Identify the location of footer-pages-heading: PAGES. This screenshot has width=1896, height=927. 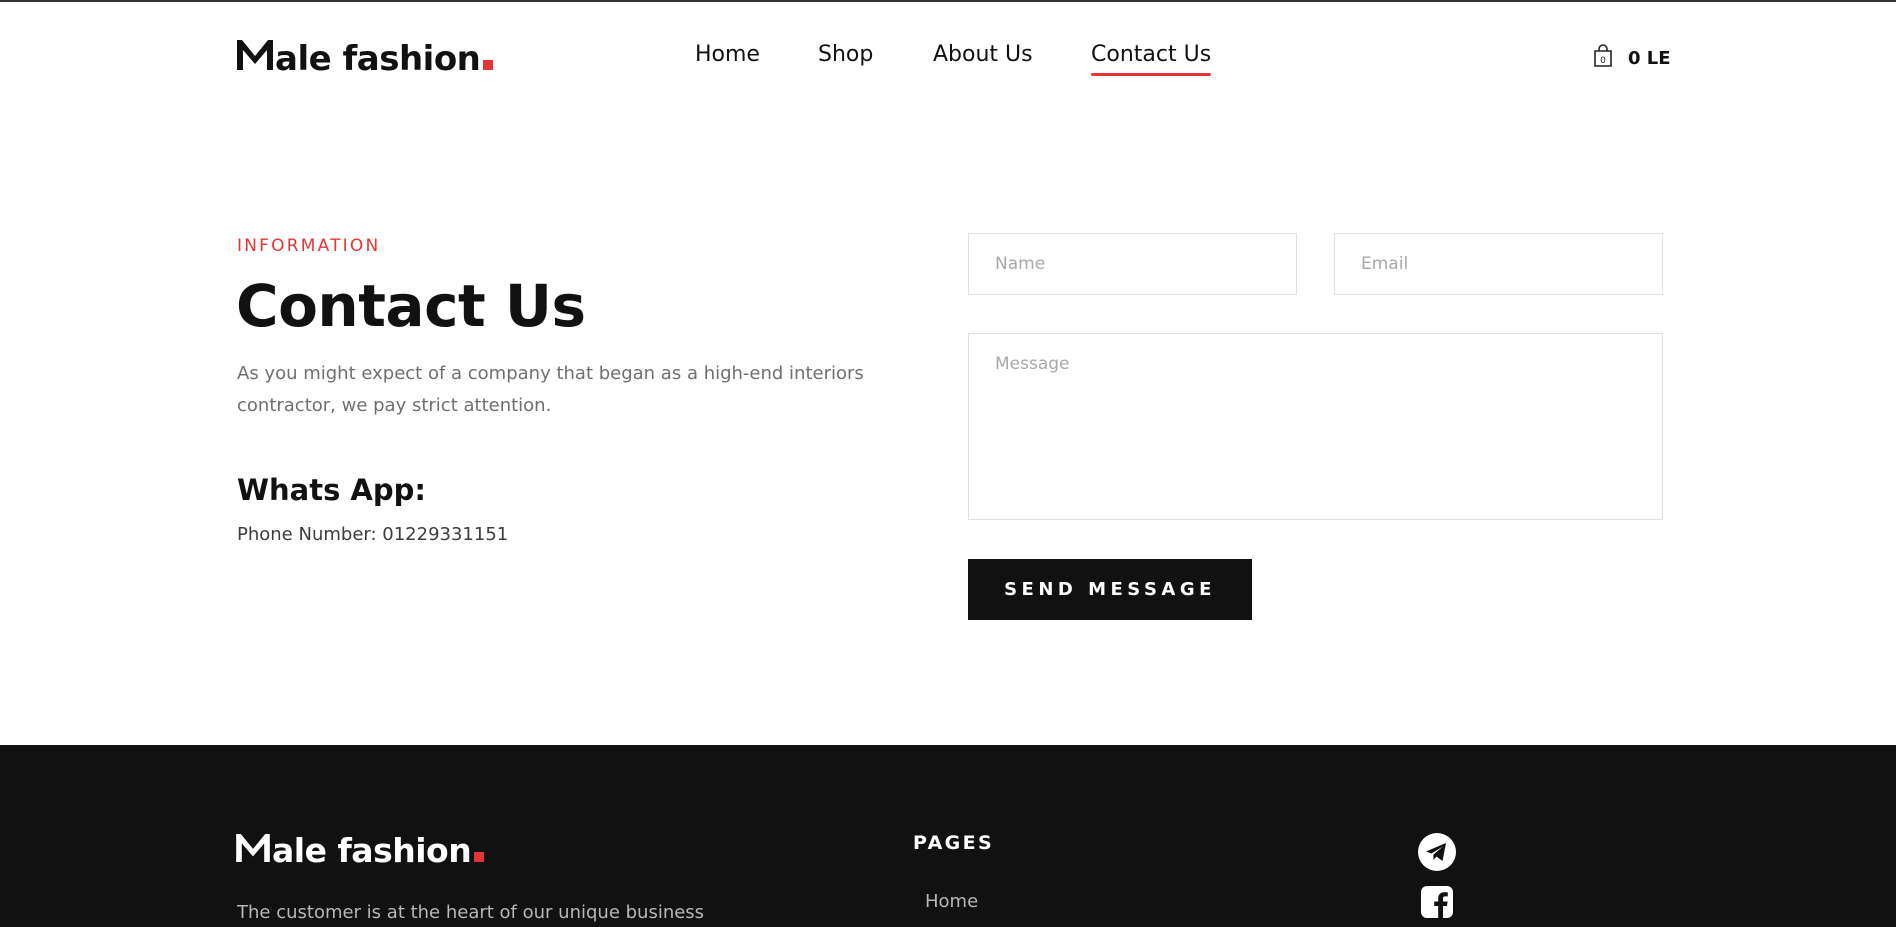
(954, 843).